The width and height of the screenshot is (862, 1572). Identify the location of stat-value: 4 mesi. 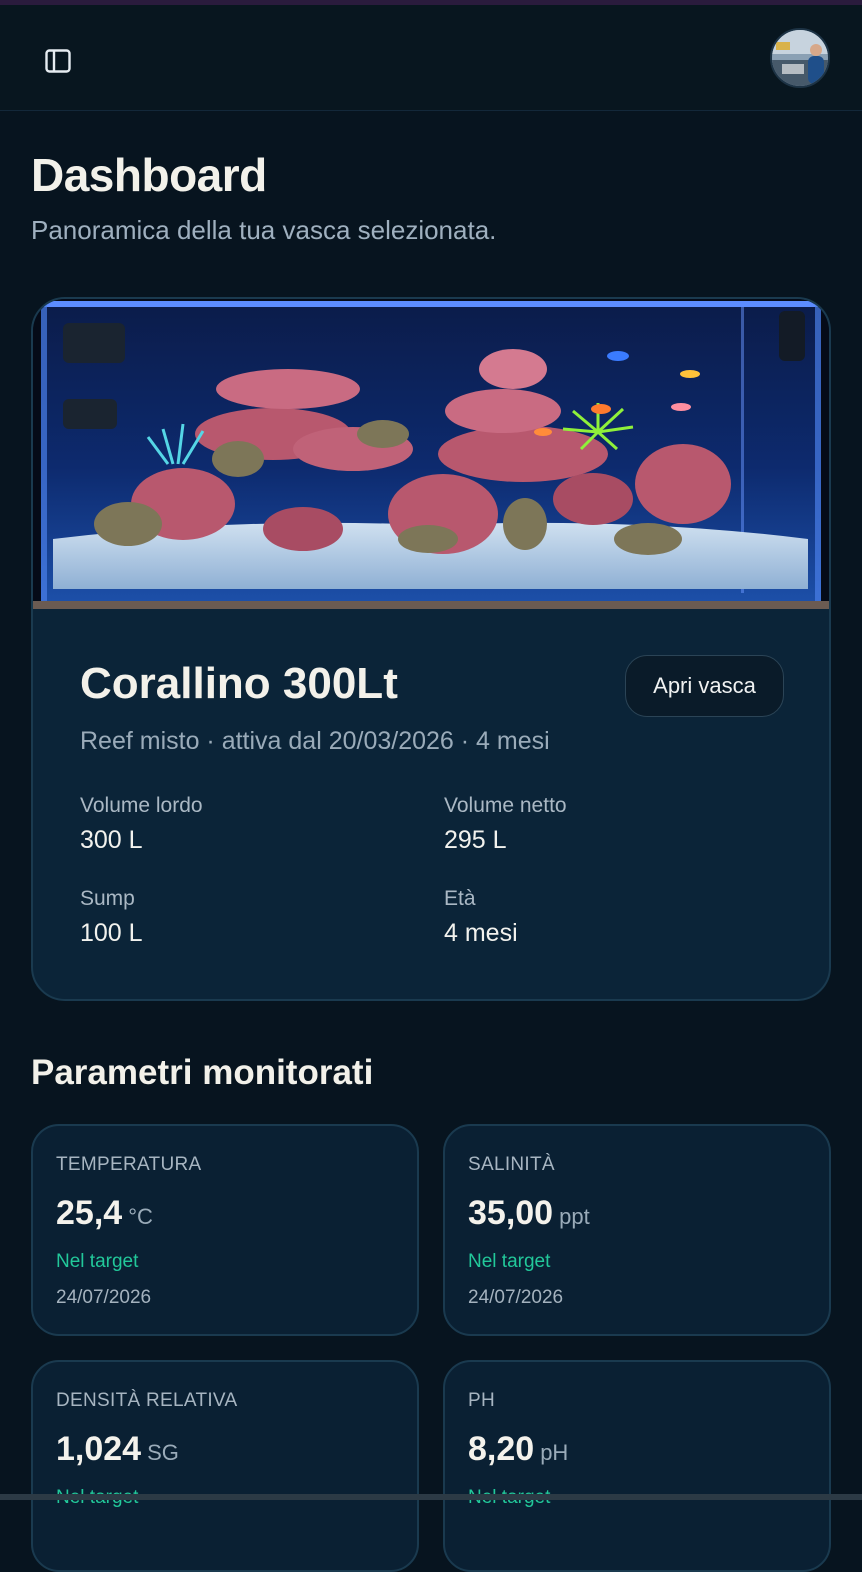
(481, 933).